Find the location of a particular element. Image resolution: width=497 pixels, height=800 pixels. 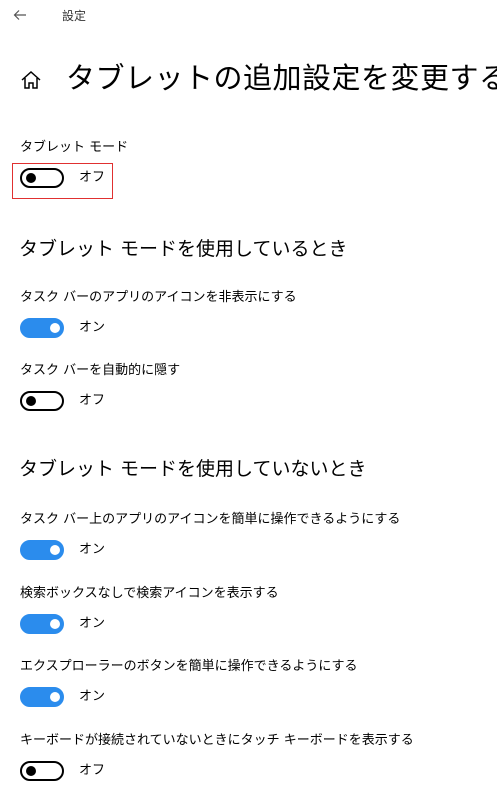

section-heading-tablet-mode-off: タブレット モードを使用していないとき is located at coordinates (193, 469).